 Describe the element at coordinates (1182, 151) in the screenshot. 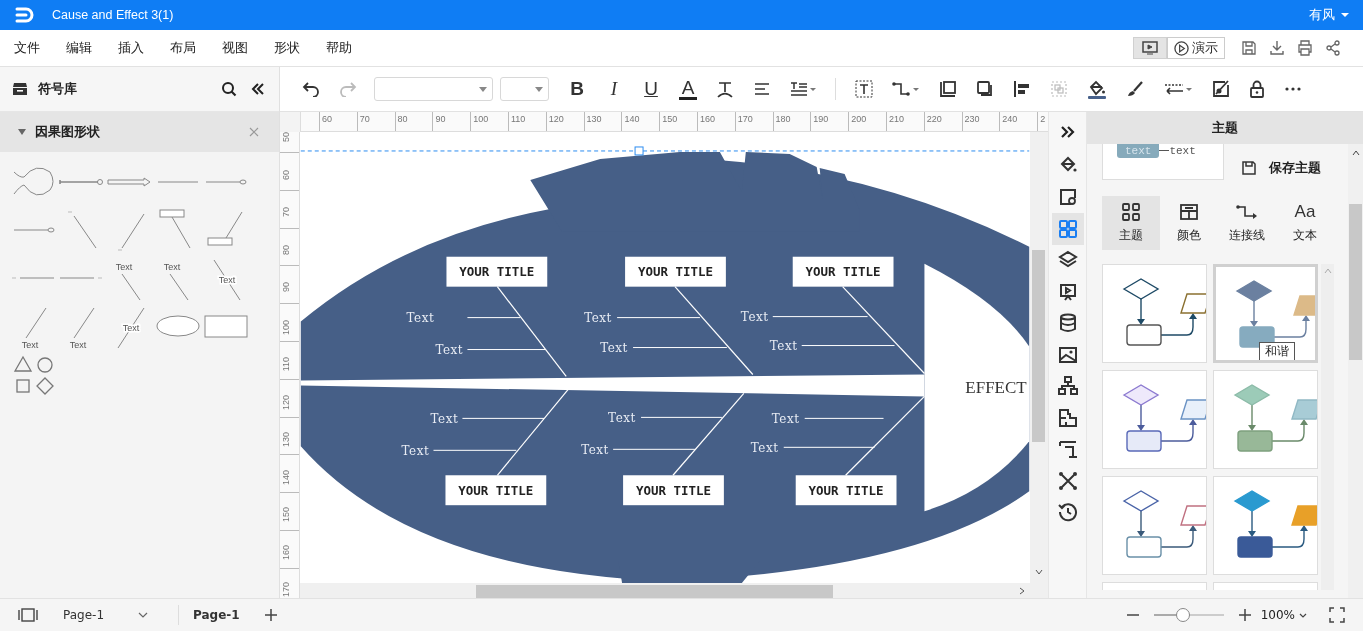

I see `preview-label: text` at that location.